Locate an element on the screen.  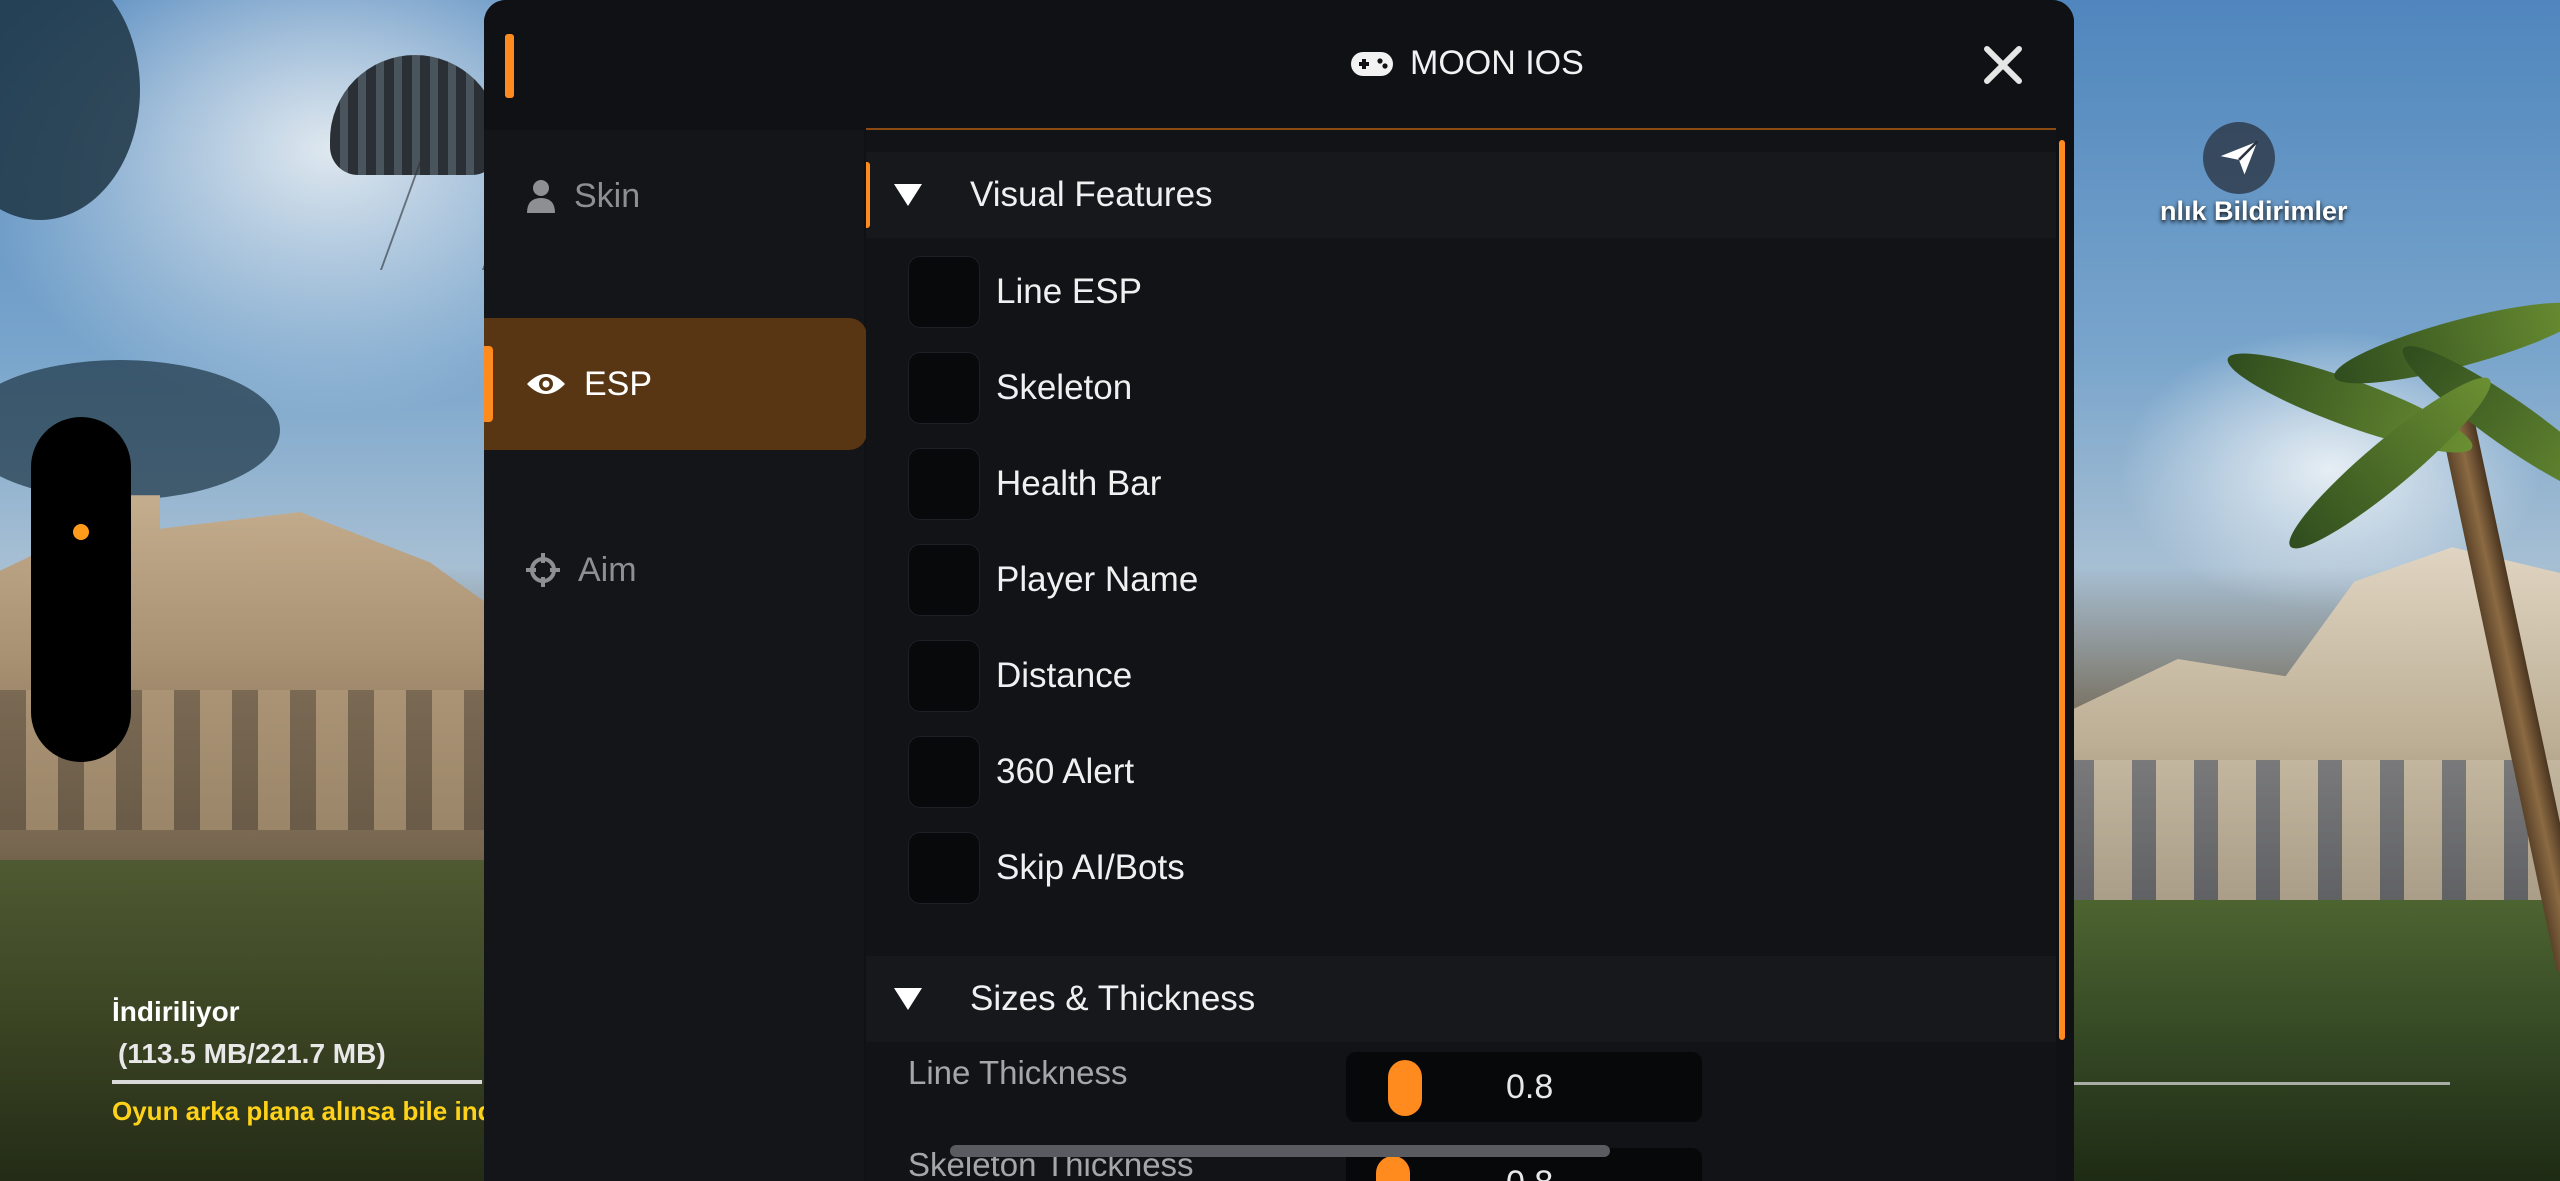
sidebar-item-label: ESP is located at coordinates (618, 383).